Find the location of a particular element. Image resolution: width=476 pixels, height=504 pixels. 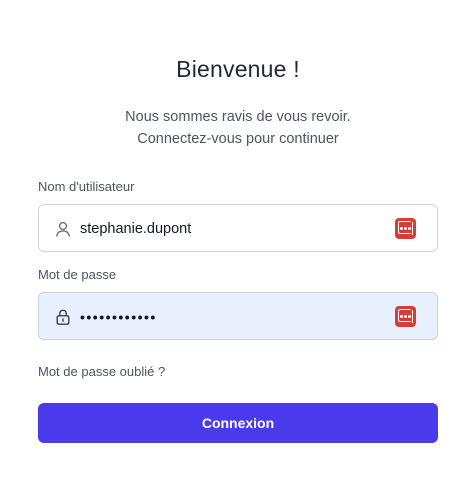

login-button: Connexion is located at coordinates (238, 423).